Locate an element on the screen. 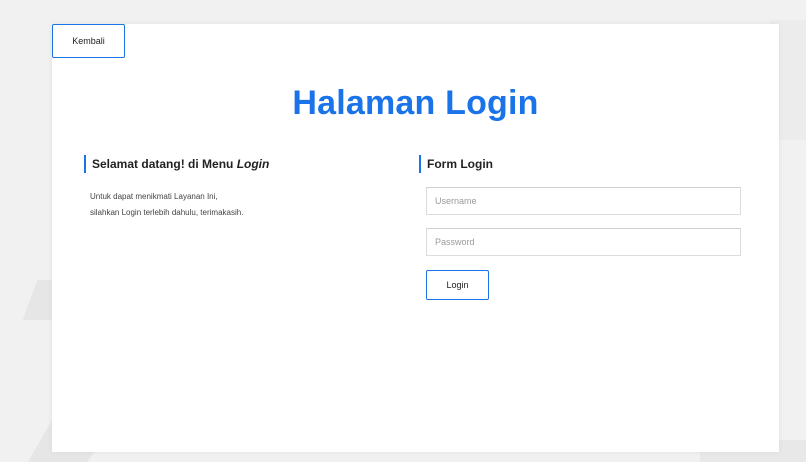 Image resolution: width=806 pixels, height=462 pixels. password-input is located at coordinates (583, 242).